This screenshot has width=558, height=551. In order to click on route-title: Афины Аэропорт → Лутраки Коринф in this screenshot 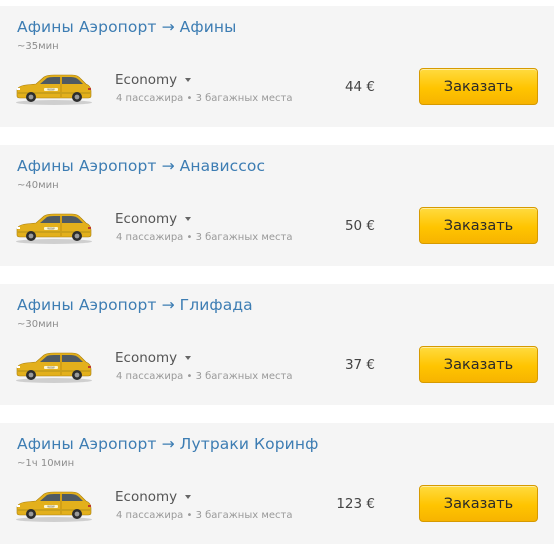, I will do `click(167, 444)`.